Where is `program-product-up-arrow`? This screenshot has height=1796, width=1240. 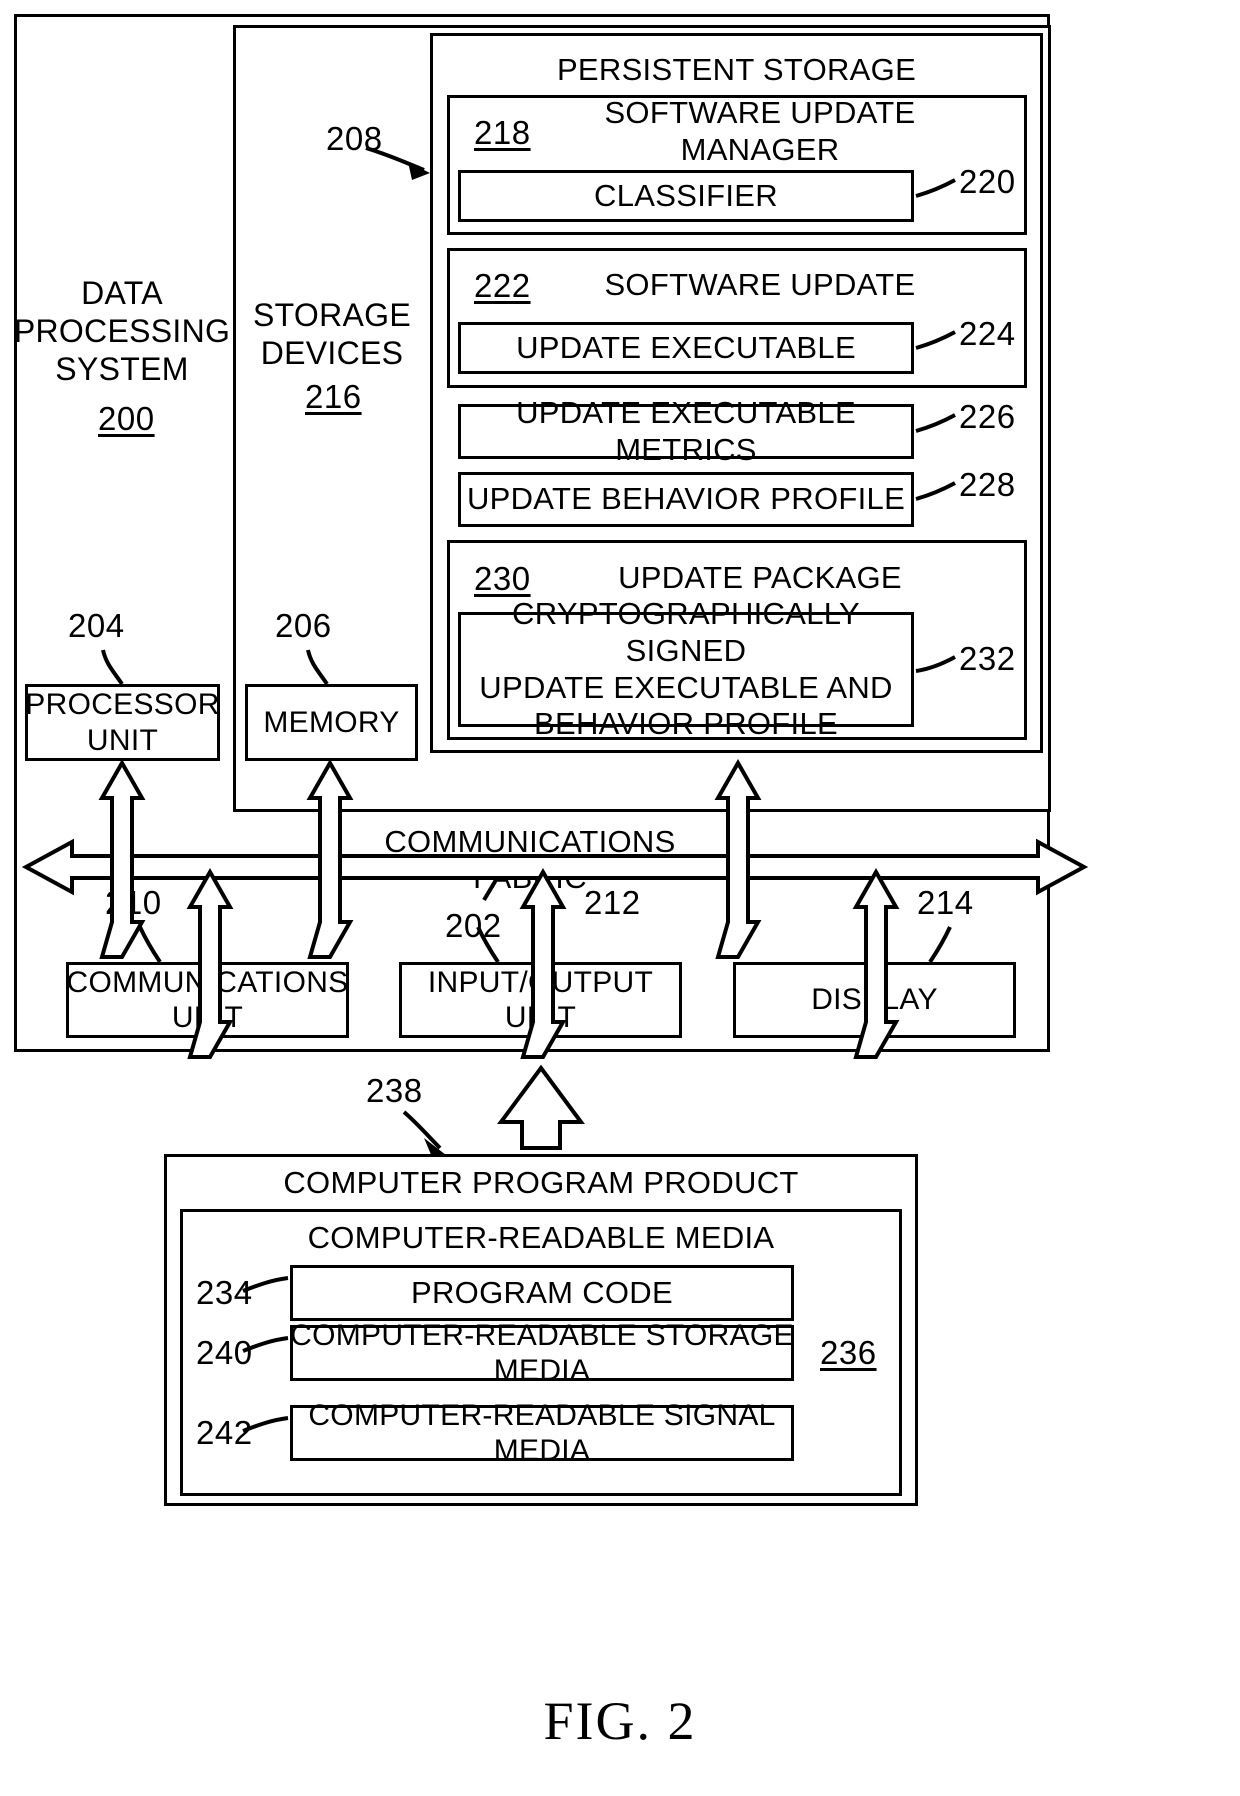
program-product-up-arrow is located at coordinates (541, 1107).